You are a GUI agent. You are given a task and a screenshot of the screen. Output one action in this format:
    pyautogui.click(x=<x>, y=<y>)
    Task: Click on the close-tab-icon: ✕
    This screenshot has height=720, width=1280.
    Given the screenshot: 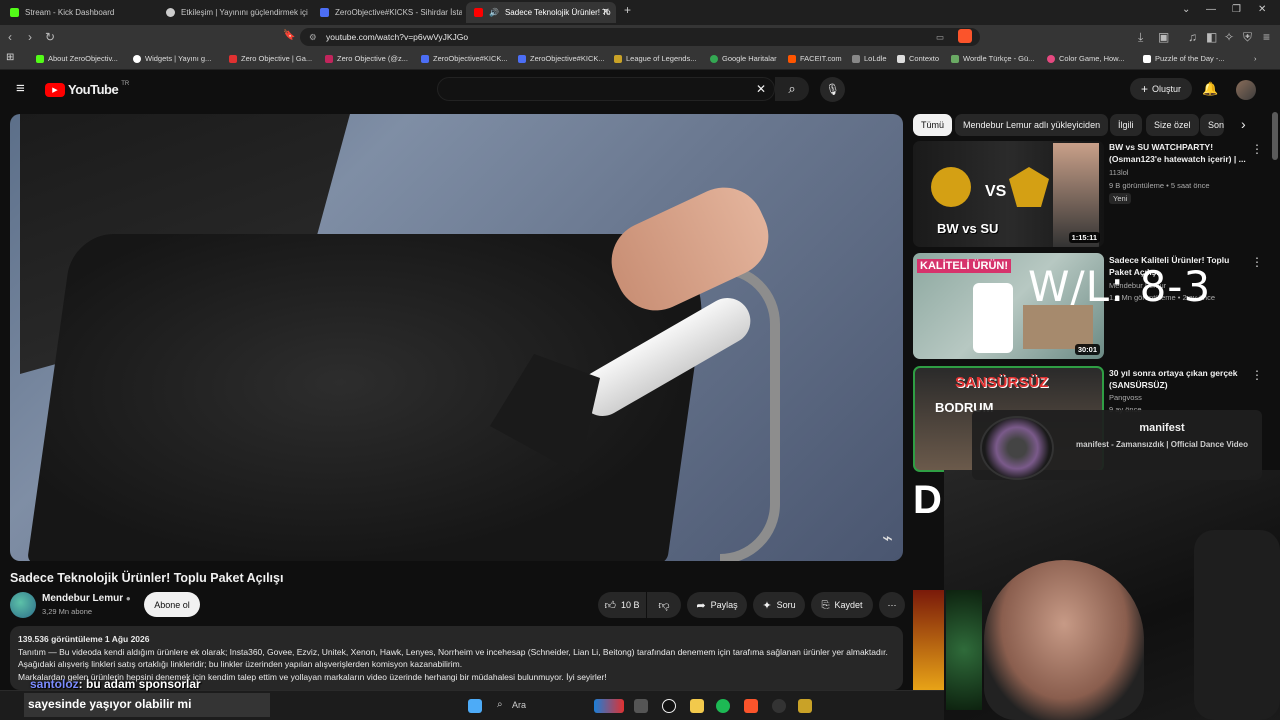 What is the action you would take?
    pyautogui.click(x=606, y=12)
    